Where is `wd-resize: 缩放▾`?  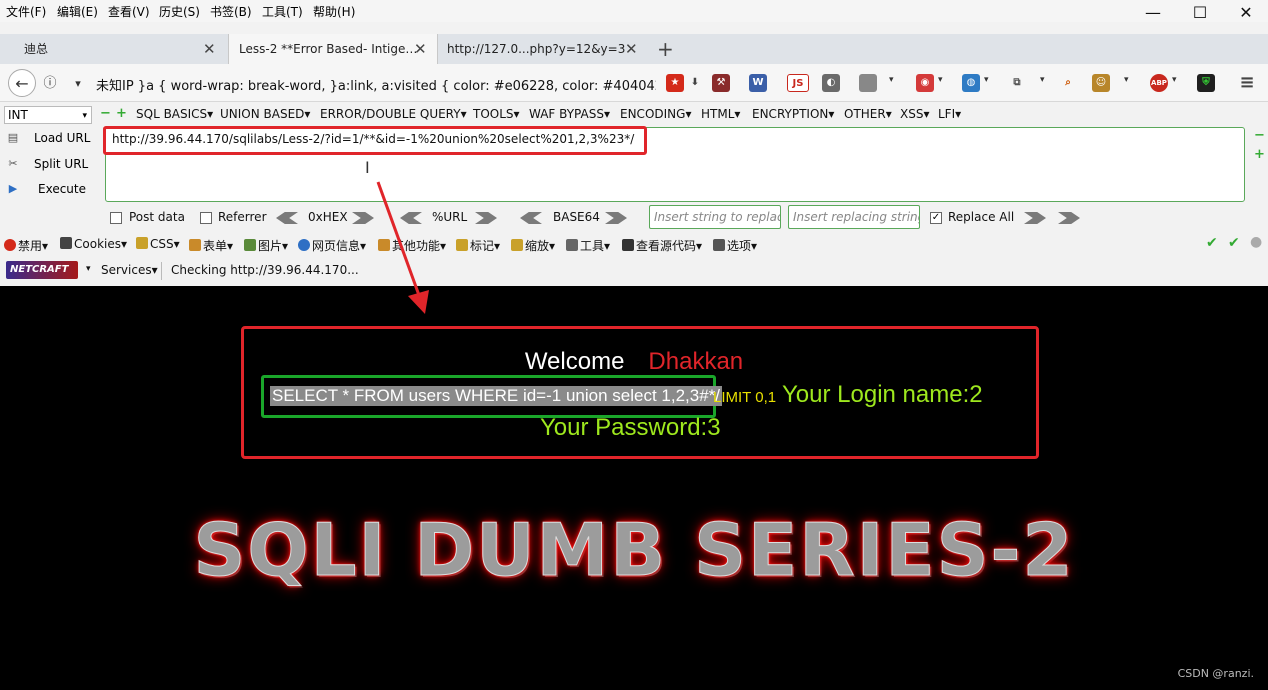
wd-resize: 缩放▾ is located at coordinates (533, 245).